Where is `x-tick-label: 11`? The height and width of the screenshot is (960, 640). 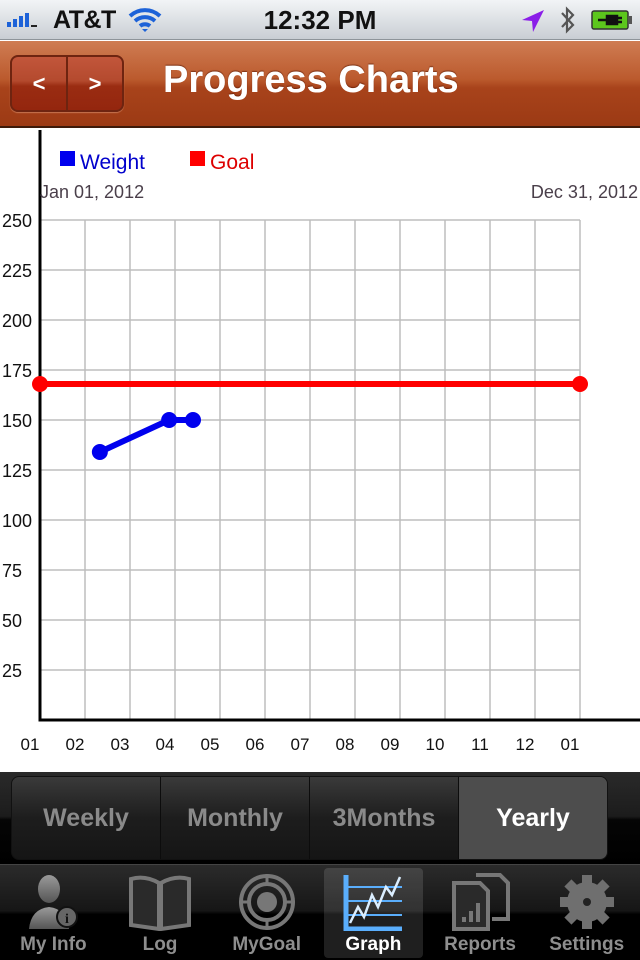
x-tick-label: 11 is located at coordinates (480, 744).